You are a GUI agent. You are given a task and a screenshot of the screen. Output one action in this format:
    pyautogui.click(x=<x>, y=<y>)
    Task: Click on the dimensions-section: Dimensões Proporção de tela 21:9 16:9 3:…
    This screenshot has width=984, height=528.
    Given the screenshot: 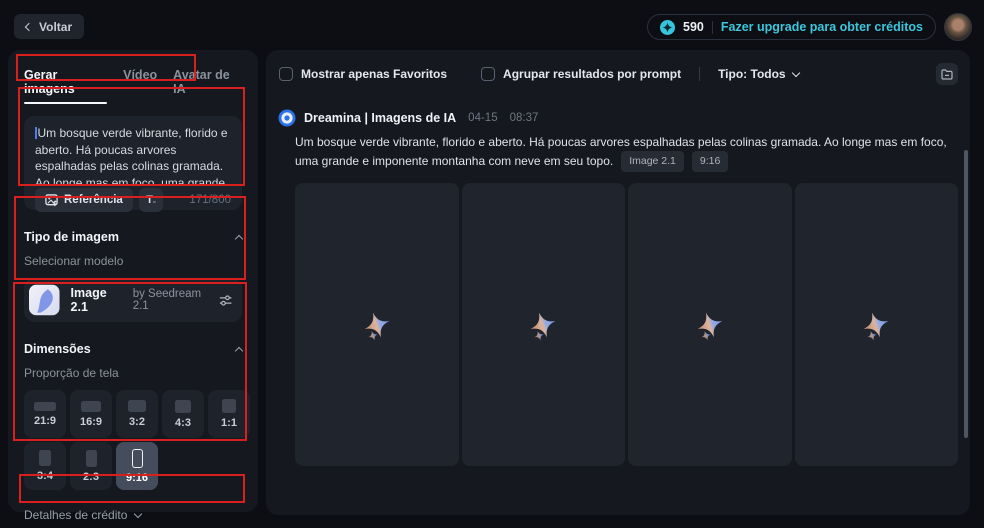 What is the action you would take?
    pyautogui.click(x=137, y=416)
    